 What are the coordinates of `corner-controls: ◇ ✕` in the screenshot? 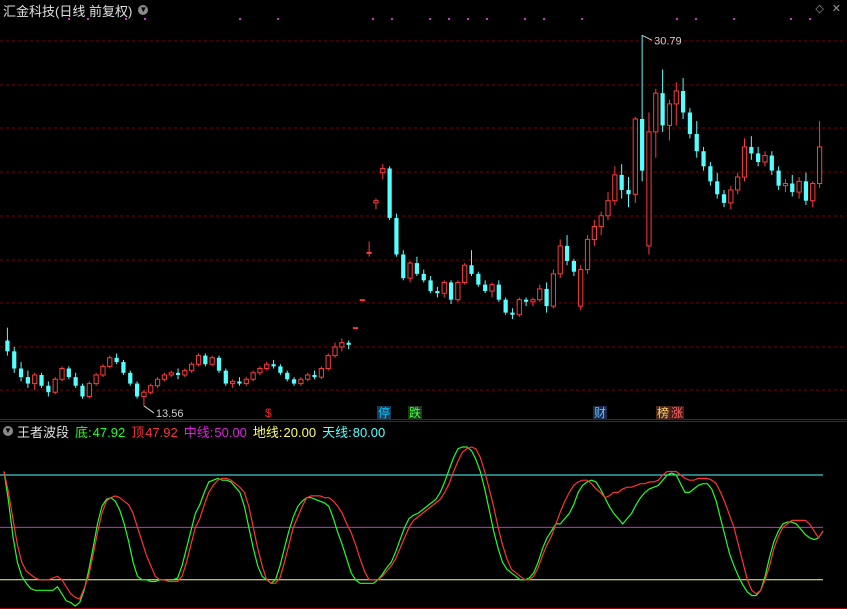 It's located at (828, 8).